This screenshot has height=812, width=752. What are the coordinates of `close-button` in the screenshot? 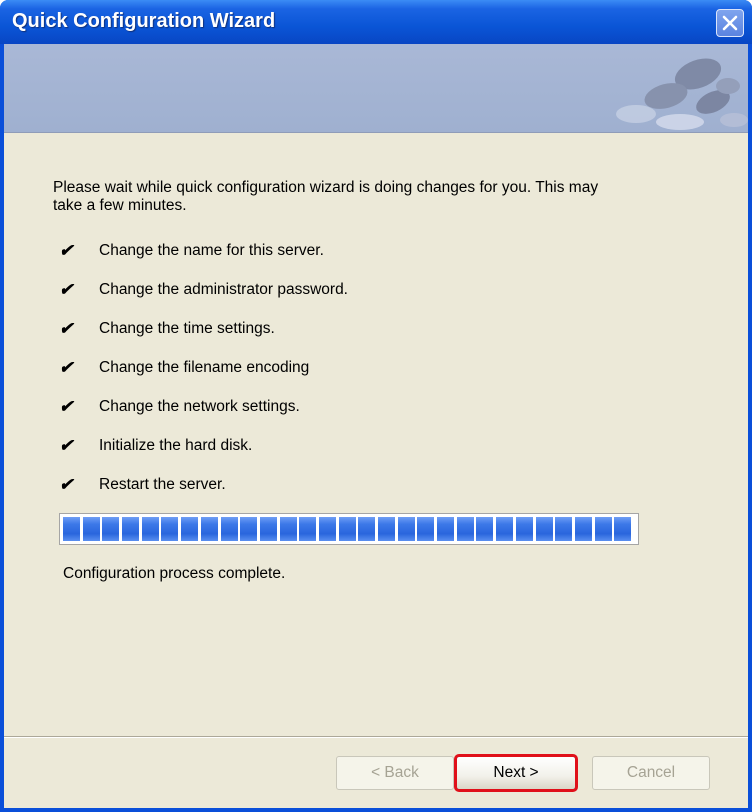 It's located at (730, 23).